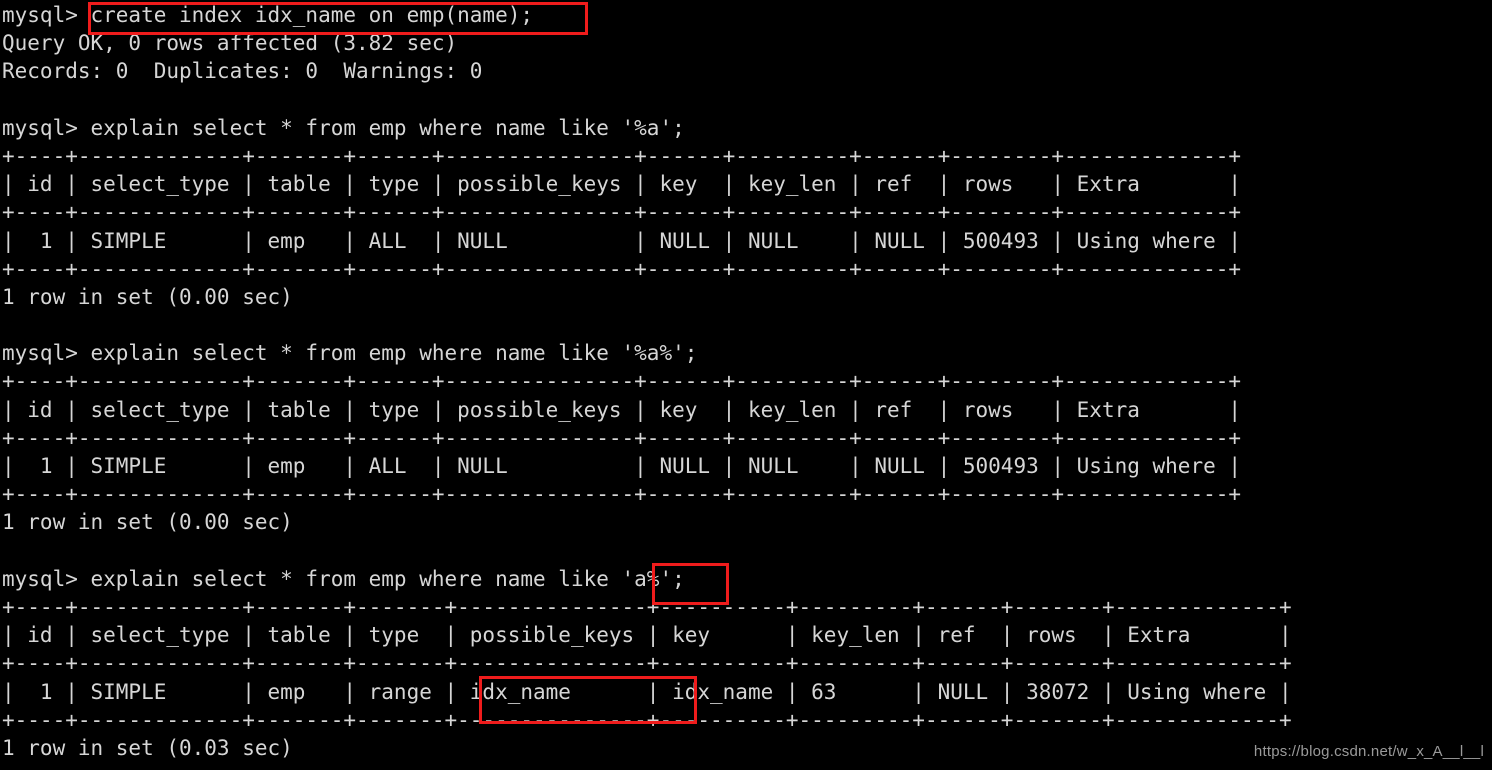 This screenshot has width=1492, height=770. I want to click on terminal-line: Query OK, 0 rows affected (3.82 sec), so click(230, 43).